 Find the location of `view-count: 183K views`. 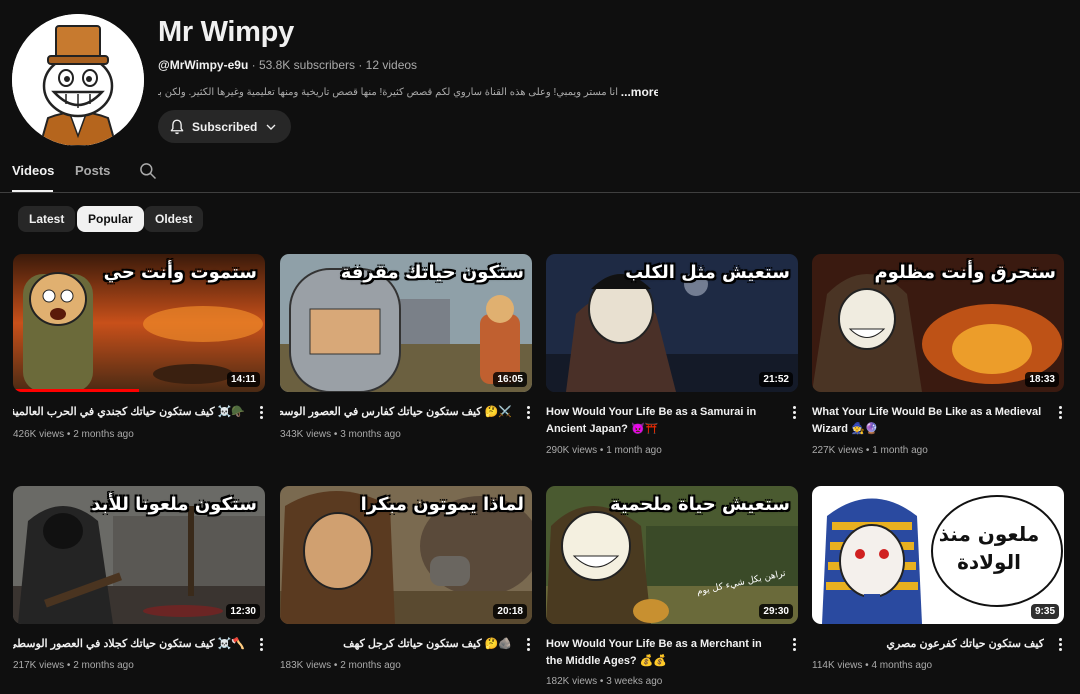

view-count: 183K views is located at coordinates (306, 665).